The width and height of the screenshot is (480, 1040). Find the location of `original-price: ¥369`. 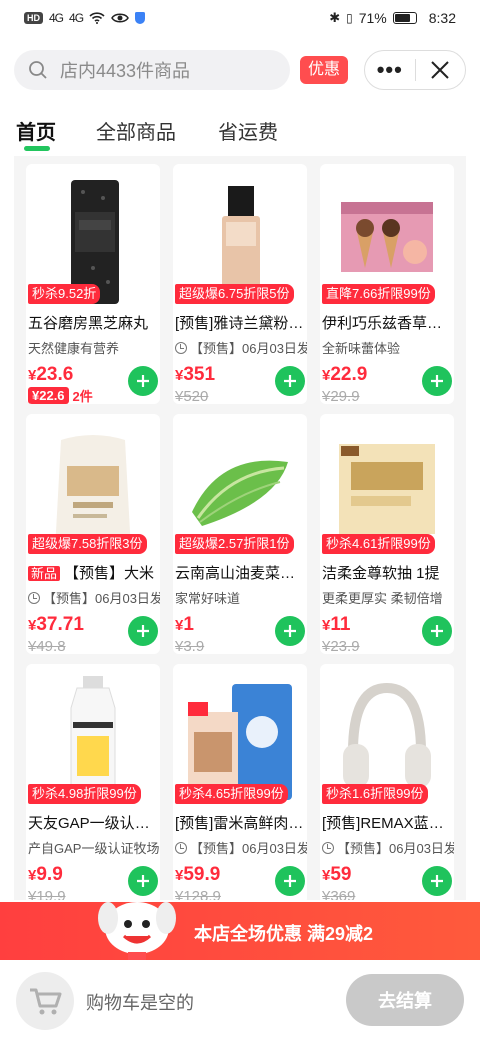

original-price: ¥369 is located at coordinates (339, 894).